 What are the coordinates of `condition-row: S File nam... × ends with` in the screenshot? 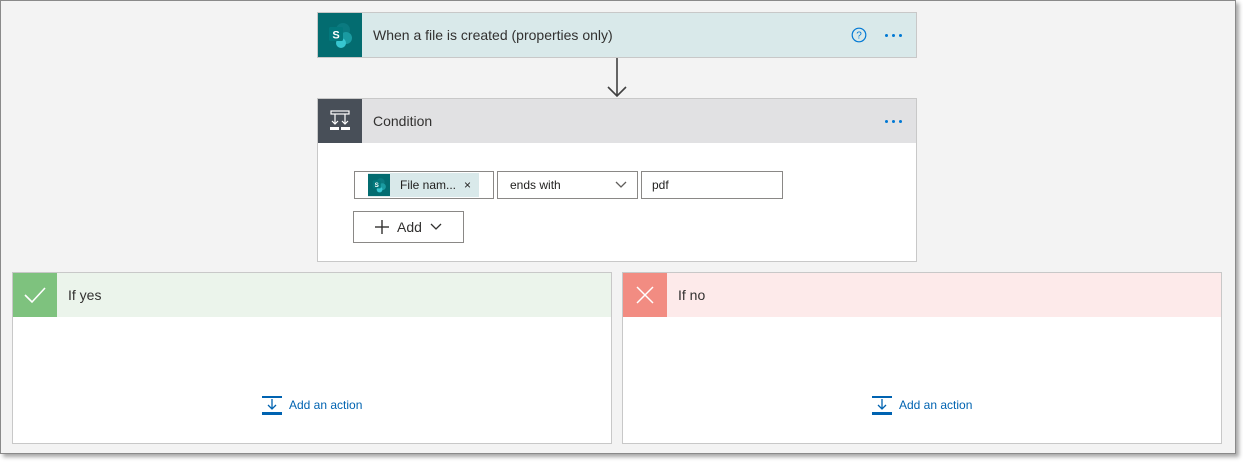 It's located at (568, 185).